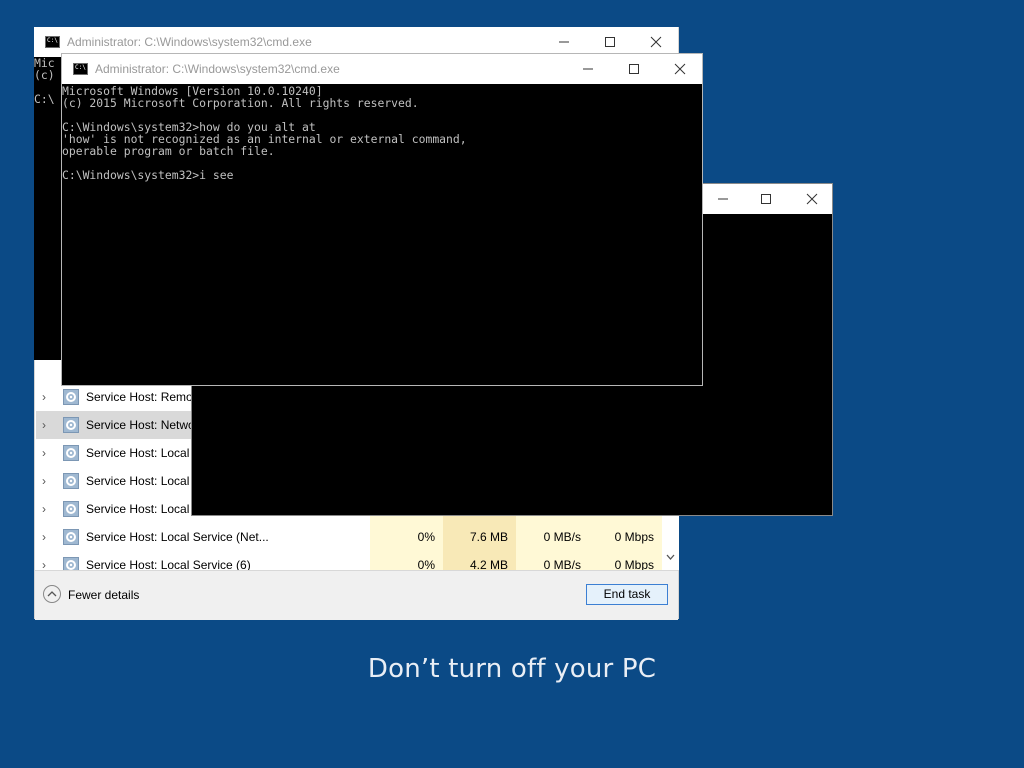 This screenshot has height=768, width=1024. I want to click on fewer-details-link: Fewer details, so click(103, 595).